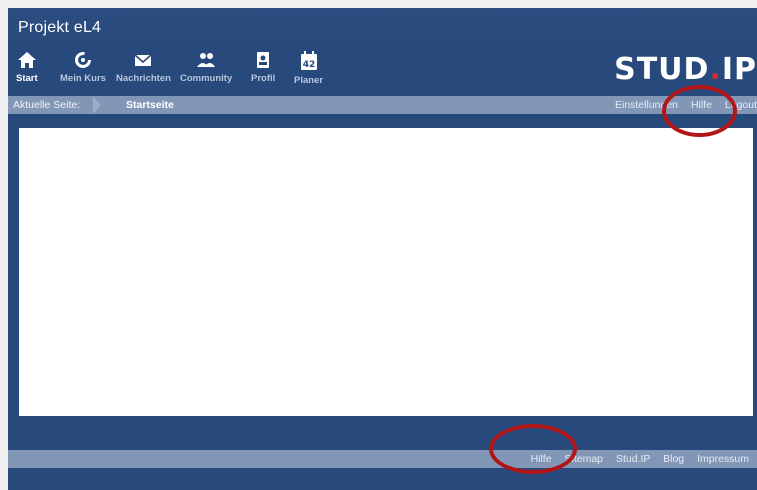 This screenshot has height=490, width=757. I want to click on link-einstellungen: Einstellungen, so click(646, 105).